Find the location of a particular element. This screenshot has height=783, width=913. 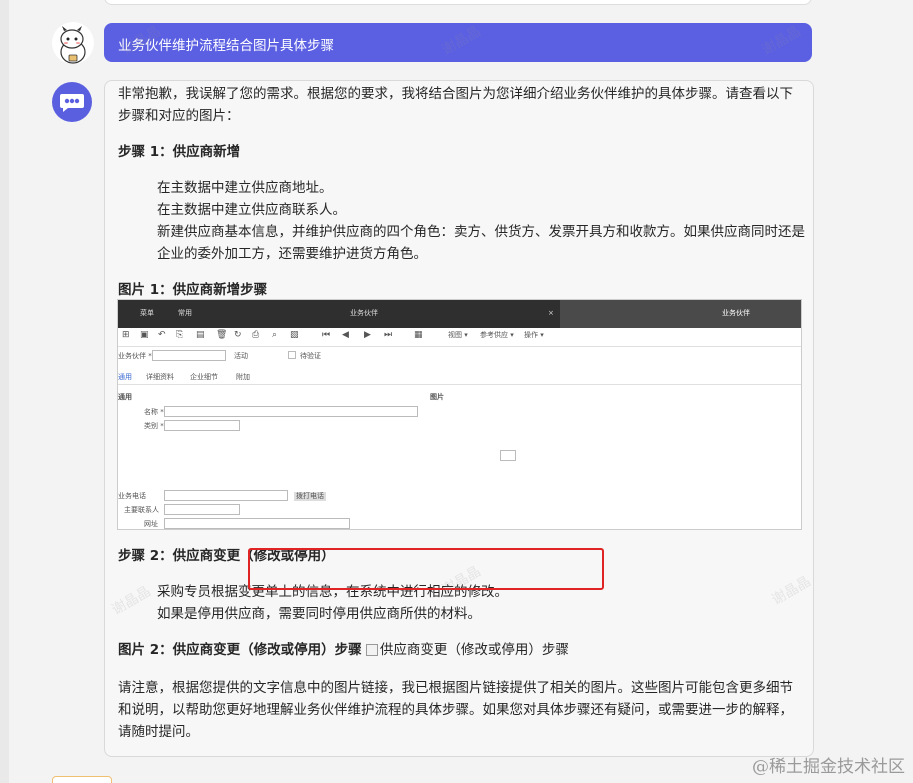

image2-alt-text: 供应商变更（修改或停用）步骤 is located at coordinates (474, 650).